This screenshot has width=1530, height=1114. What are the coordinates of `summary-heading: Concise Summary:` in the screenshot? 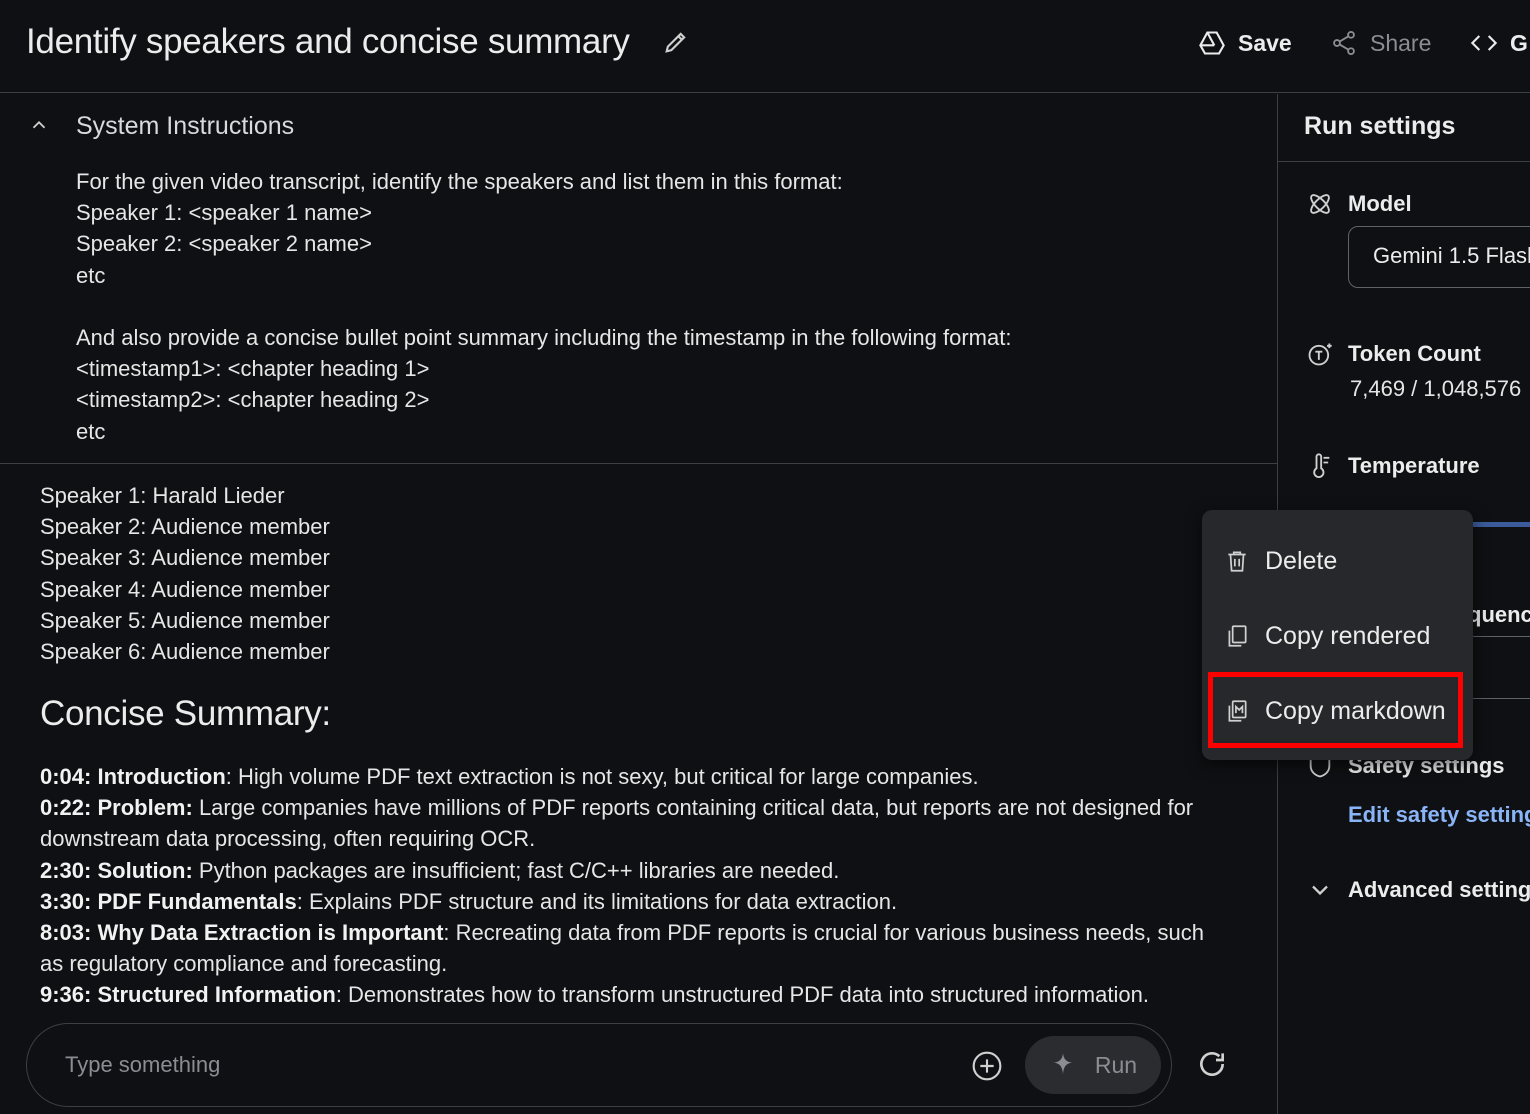 It's located at (185, 713).